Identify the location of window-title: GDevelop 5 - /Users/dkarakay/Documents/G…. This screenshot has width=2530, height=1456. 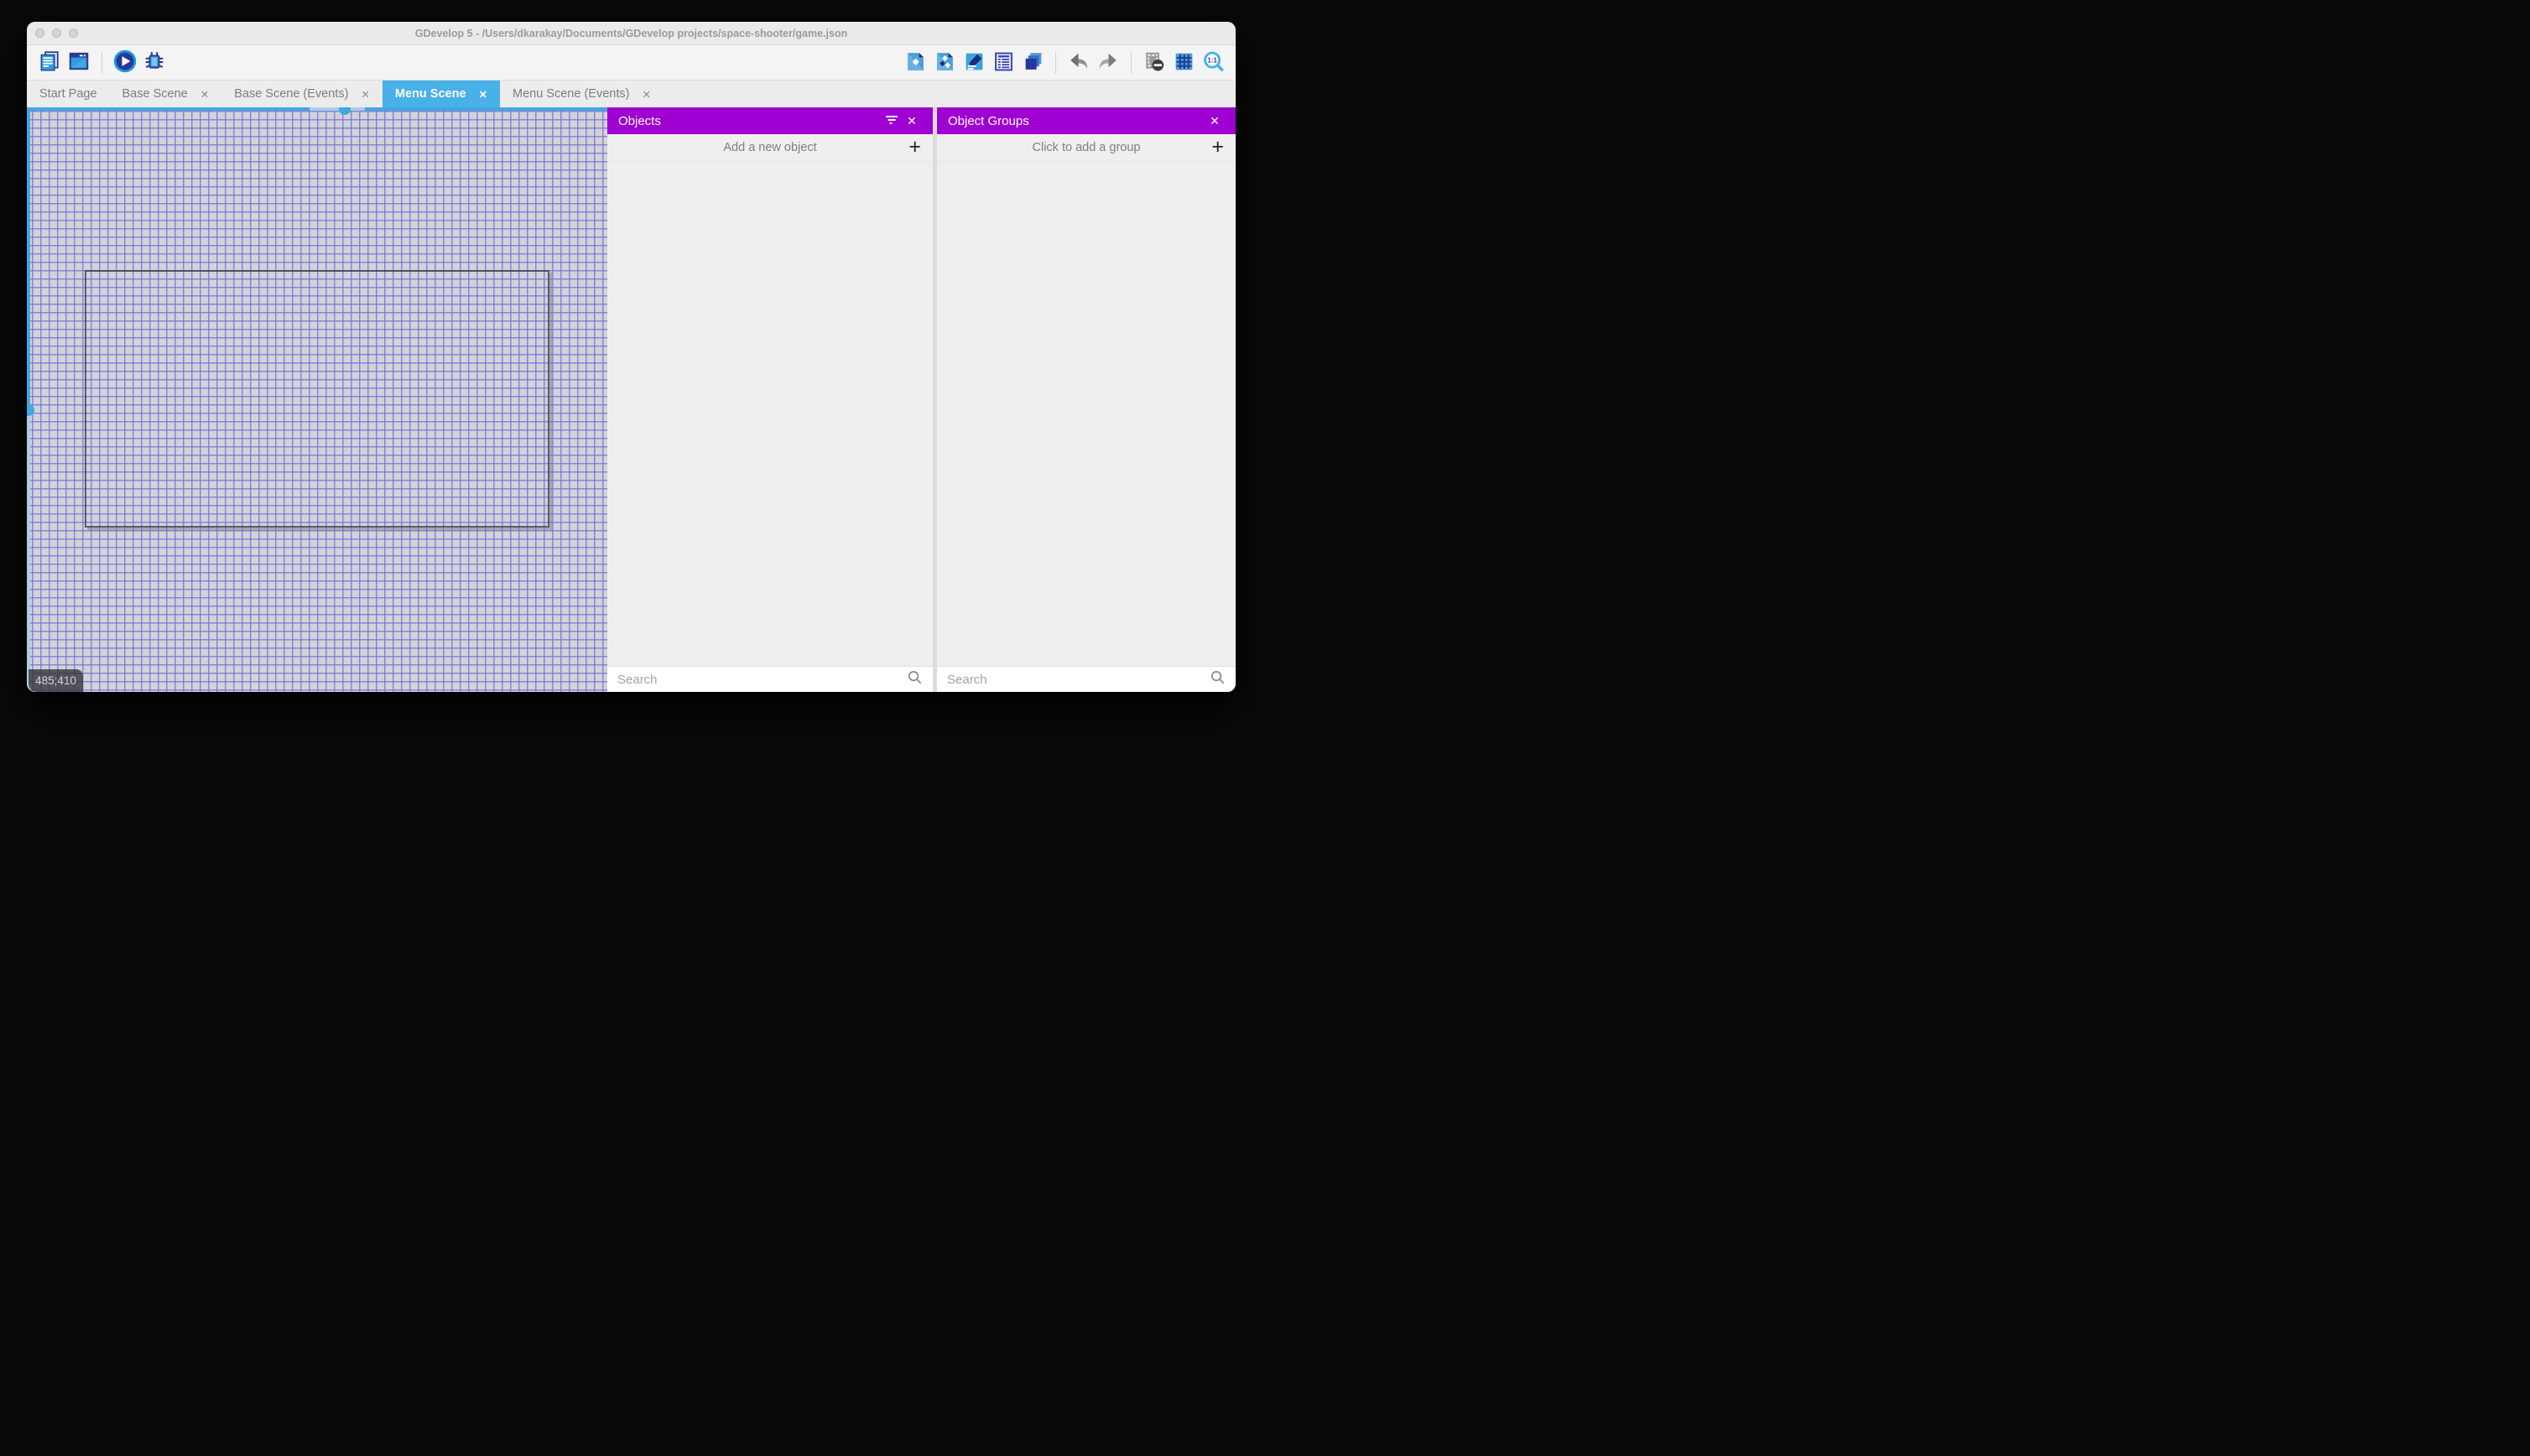
(631, 33).